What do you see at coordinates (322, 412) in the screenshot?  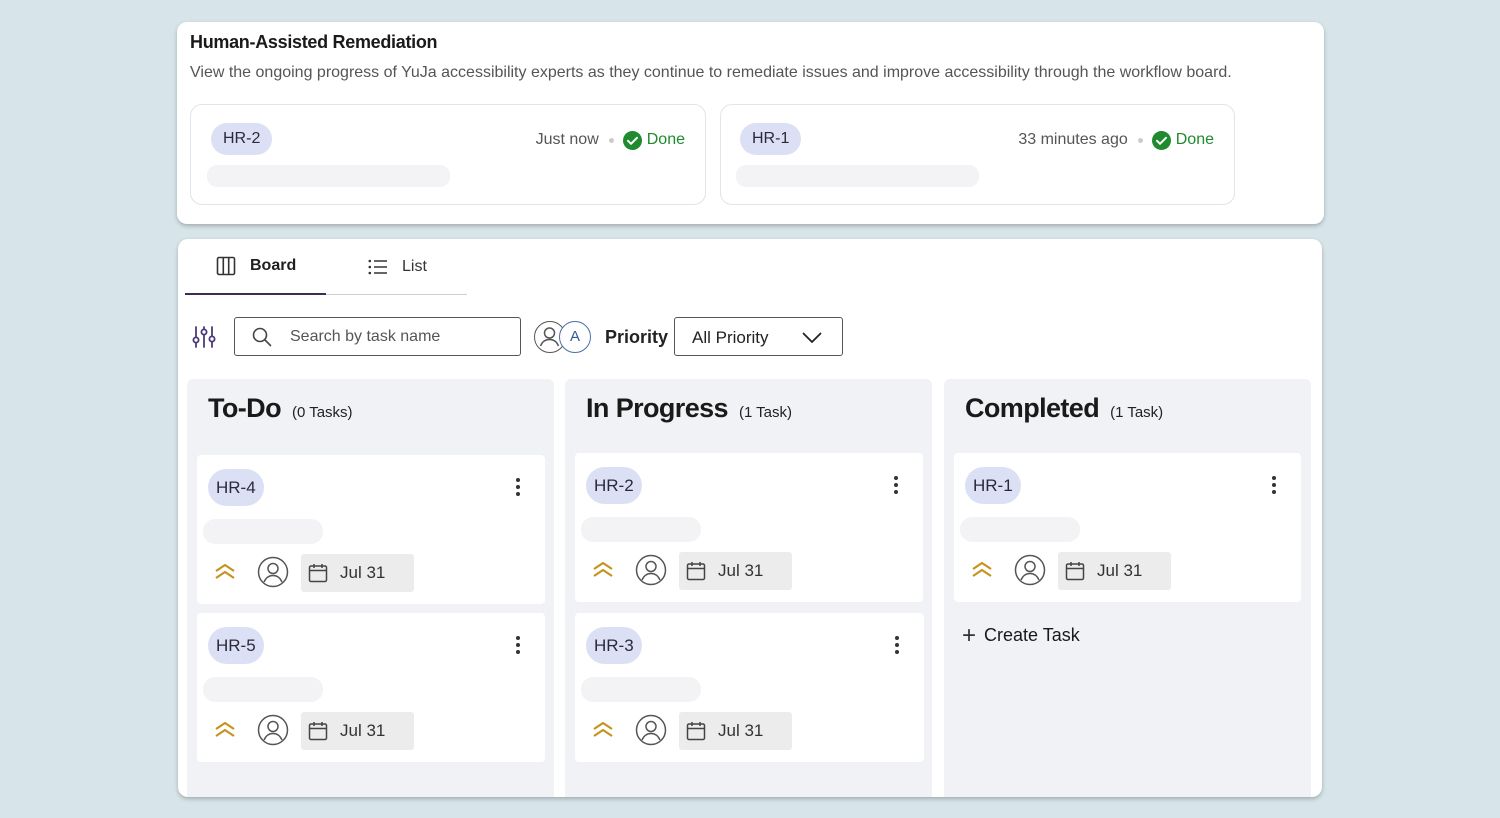 I see `column-count: (0 Tasks)` at bounding box center [322, 412].